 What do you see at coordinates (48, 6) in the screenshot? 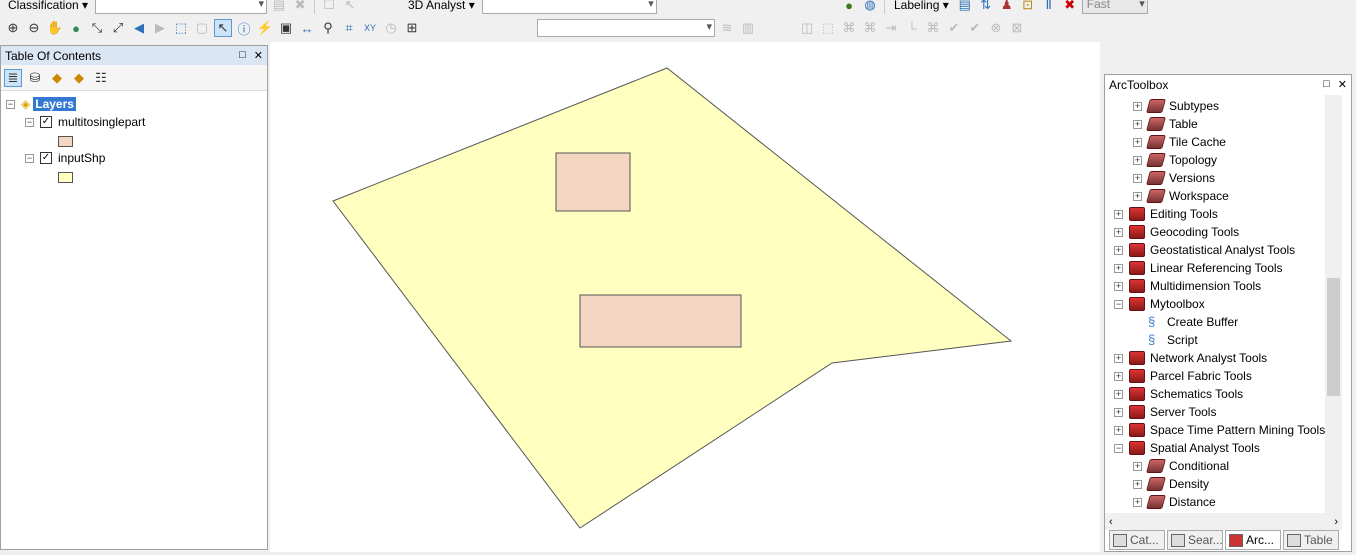
I see `classification-menu: Classification ▾` at bounding box center [48, 6].